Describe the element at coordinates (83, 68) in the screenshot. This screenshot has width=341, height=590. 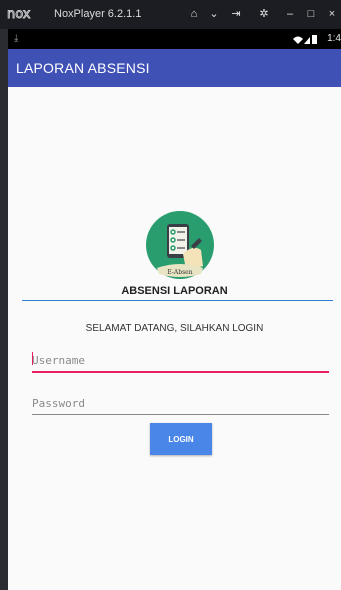
I see `app-bar-title: LAPORAN ABSENSI` at that location.